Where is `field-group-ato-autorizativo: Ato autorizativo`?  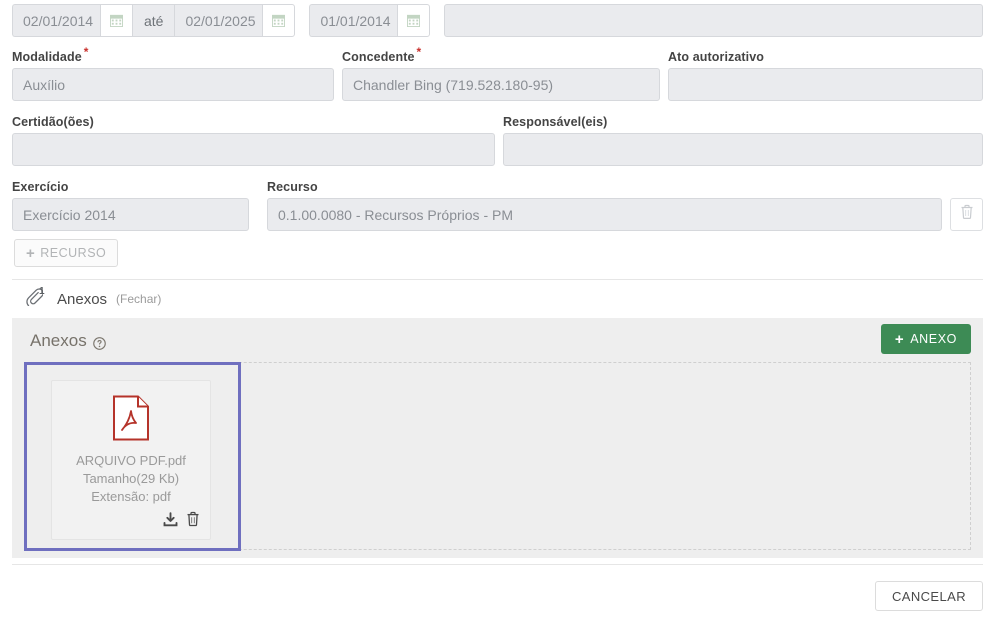
field-group-ato-autorizativo: Ato autorizativo is located at coordinates (825, 75).